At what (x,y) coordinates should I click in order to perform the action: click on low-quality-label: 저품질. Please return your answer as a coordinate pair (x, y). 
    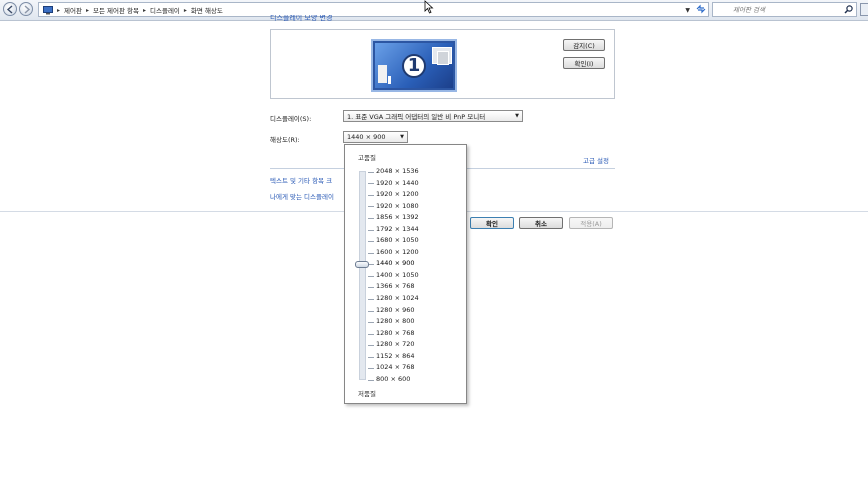
    Looking at the image, I should click on (367, 394).